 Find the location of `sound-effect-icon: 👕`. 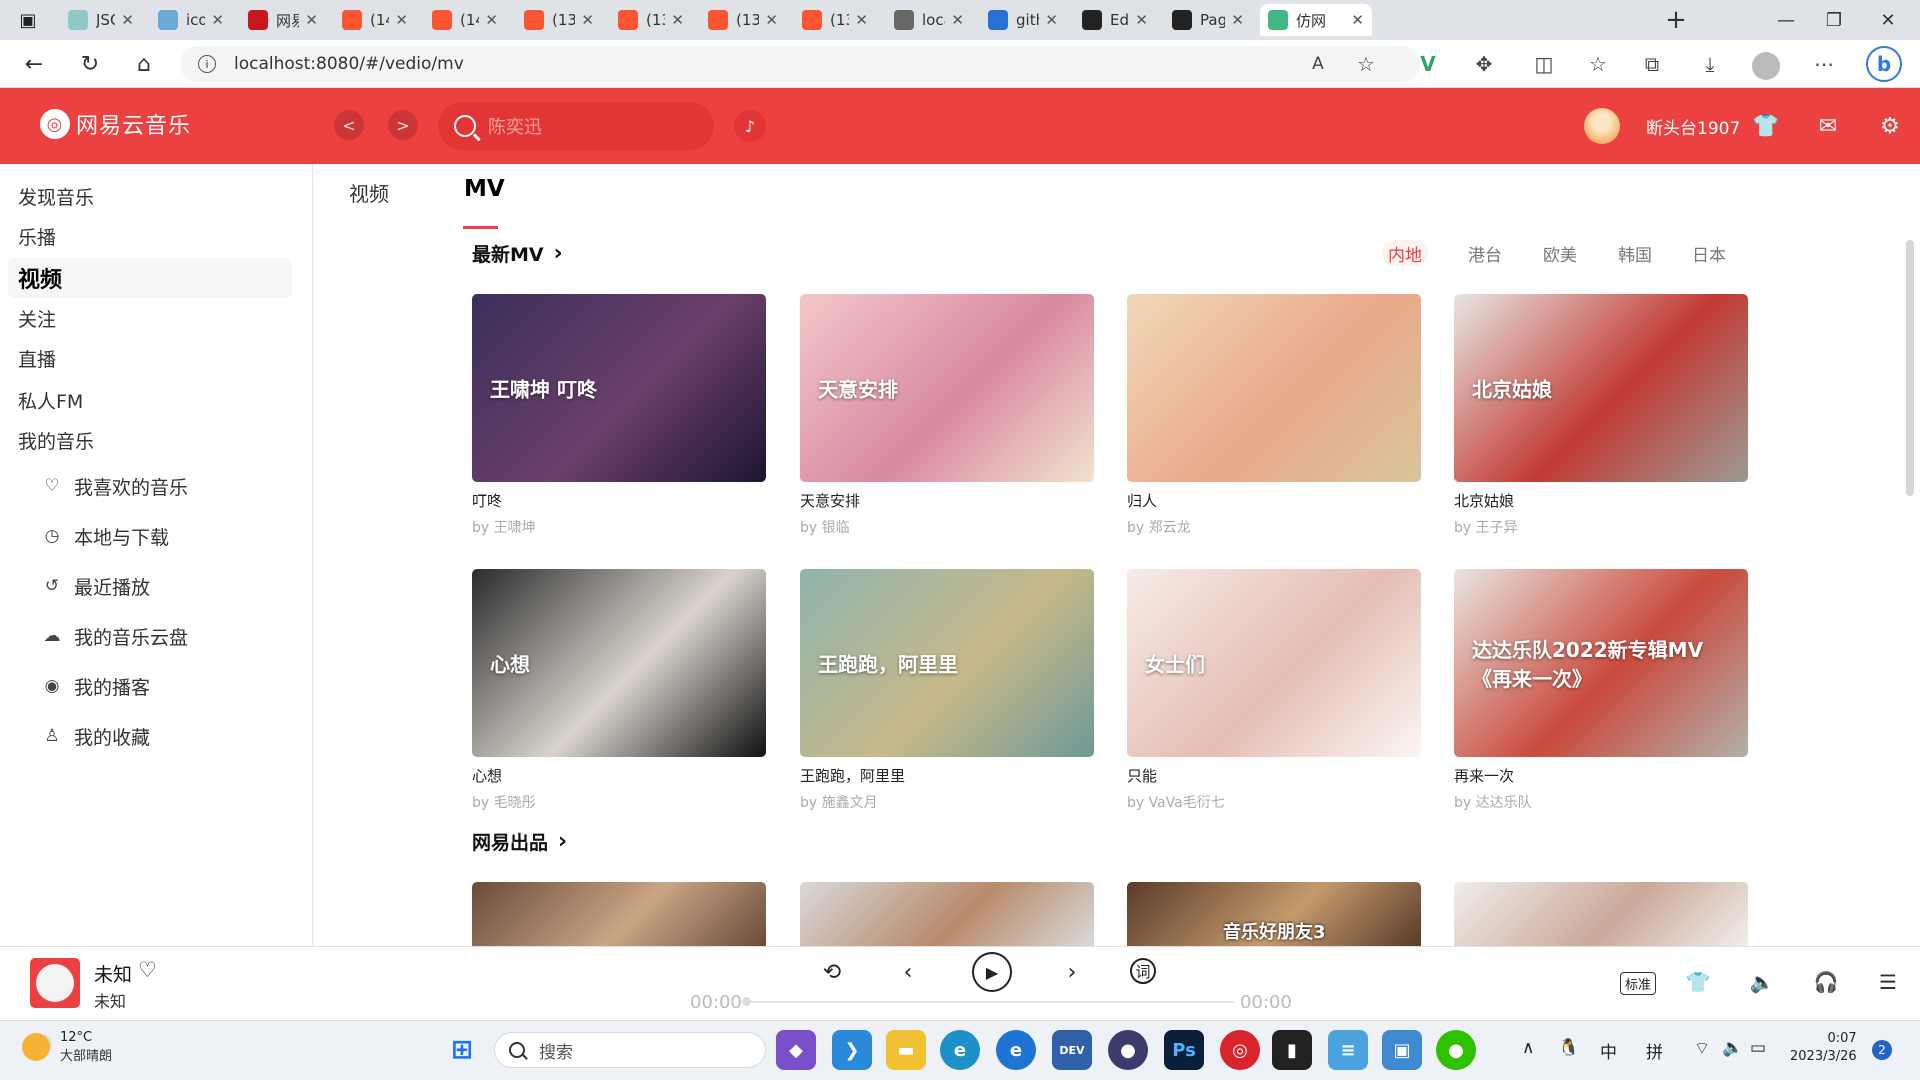

sound-effect-icon: 👕 is located at coordinates (1698, 982).